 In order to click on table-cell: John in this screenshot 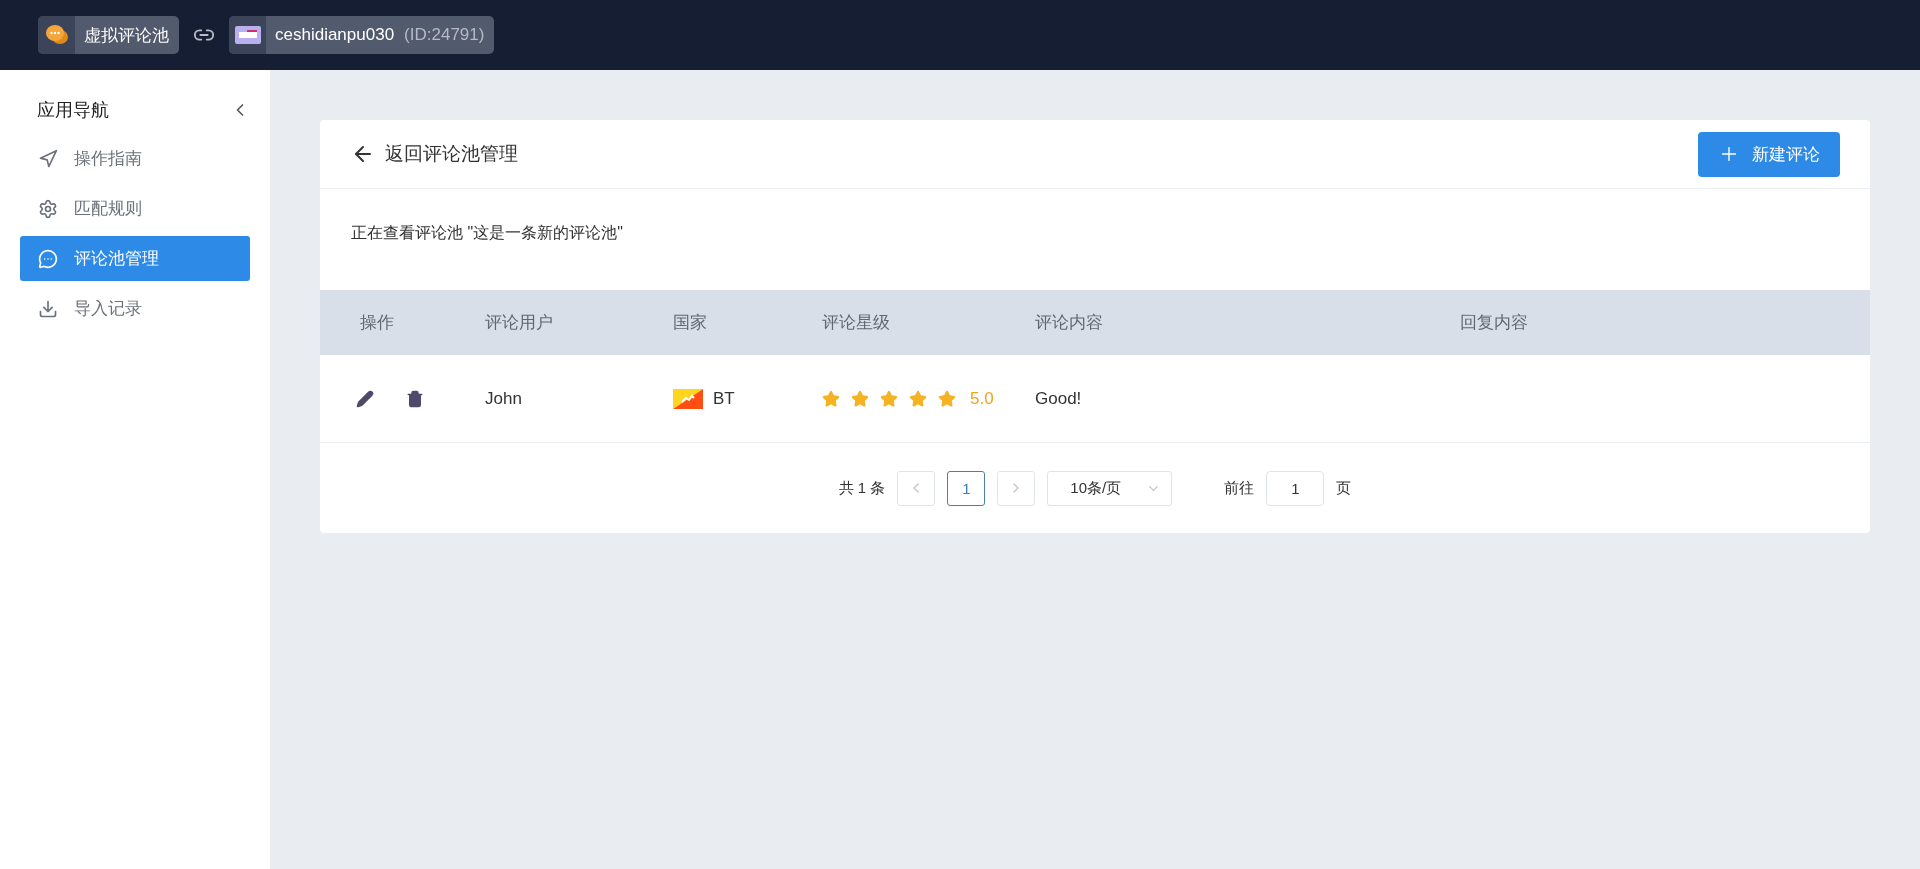, I will do `click(503, 398)`.